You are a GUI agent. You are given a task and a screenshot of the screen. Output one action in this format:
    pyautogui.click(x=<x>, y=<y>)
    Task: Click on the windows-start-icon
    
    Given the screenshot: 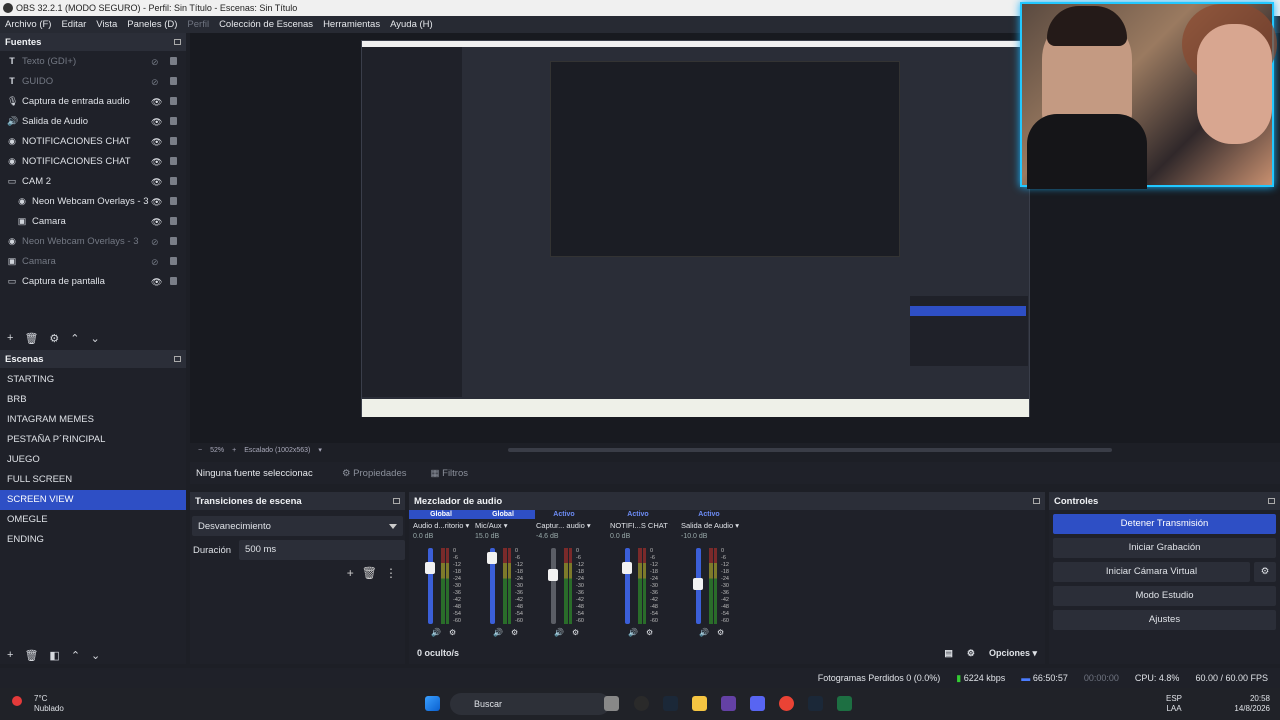 What is the action you would take?
    pyautogui.click(x=432, y=703)
    